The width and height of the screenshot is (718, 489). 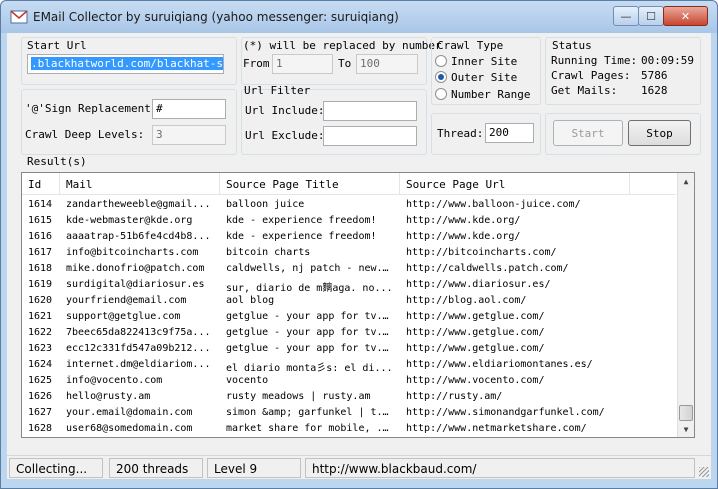 What do you see at coordinates (40, 332) in the screenshot?
I see `row-id: 1622` at bounding box center [40, 332].